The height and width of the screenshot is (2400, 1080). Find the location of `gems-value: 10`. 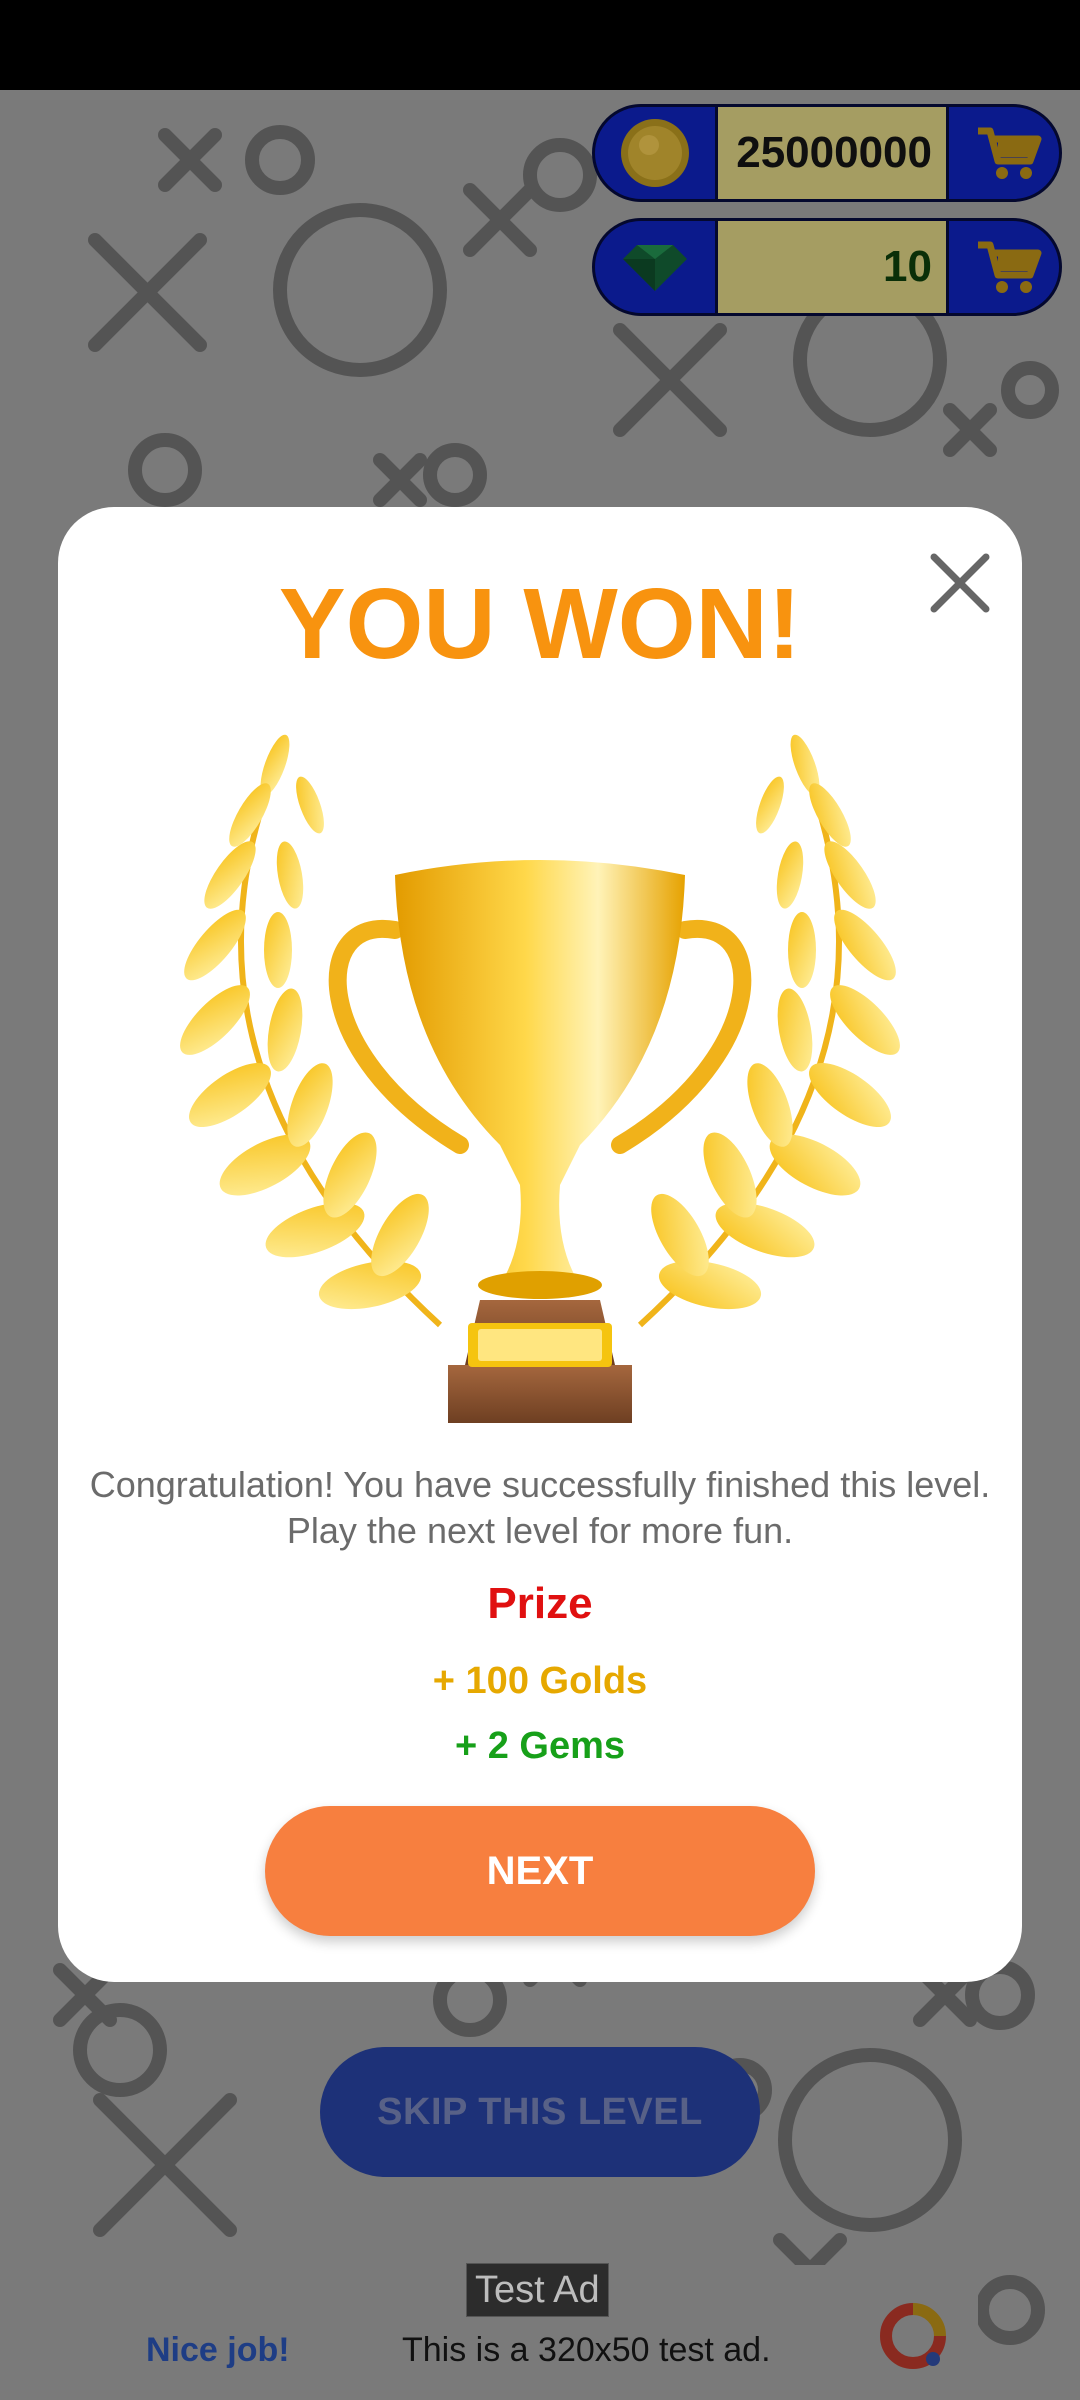

gems-value: 10 is located at coordinates (832, 267).